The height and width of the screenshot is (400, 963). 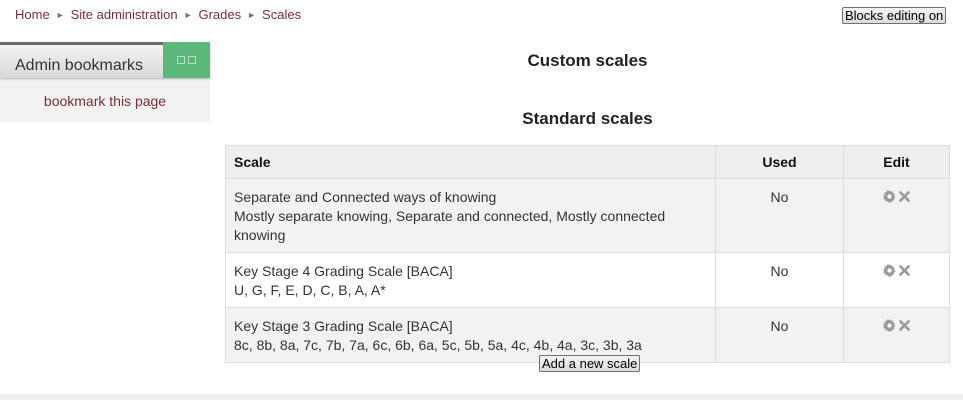 What do you see at coordinates (186, 60) in the screenshot?
I see `block-controls` at bounding box center [186, 60].